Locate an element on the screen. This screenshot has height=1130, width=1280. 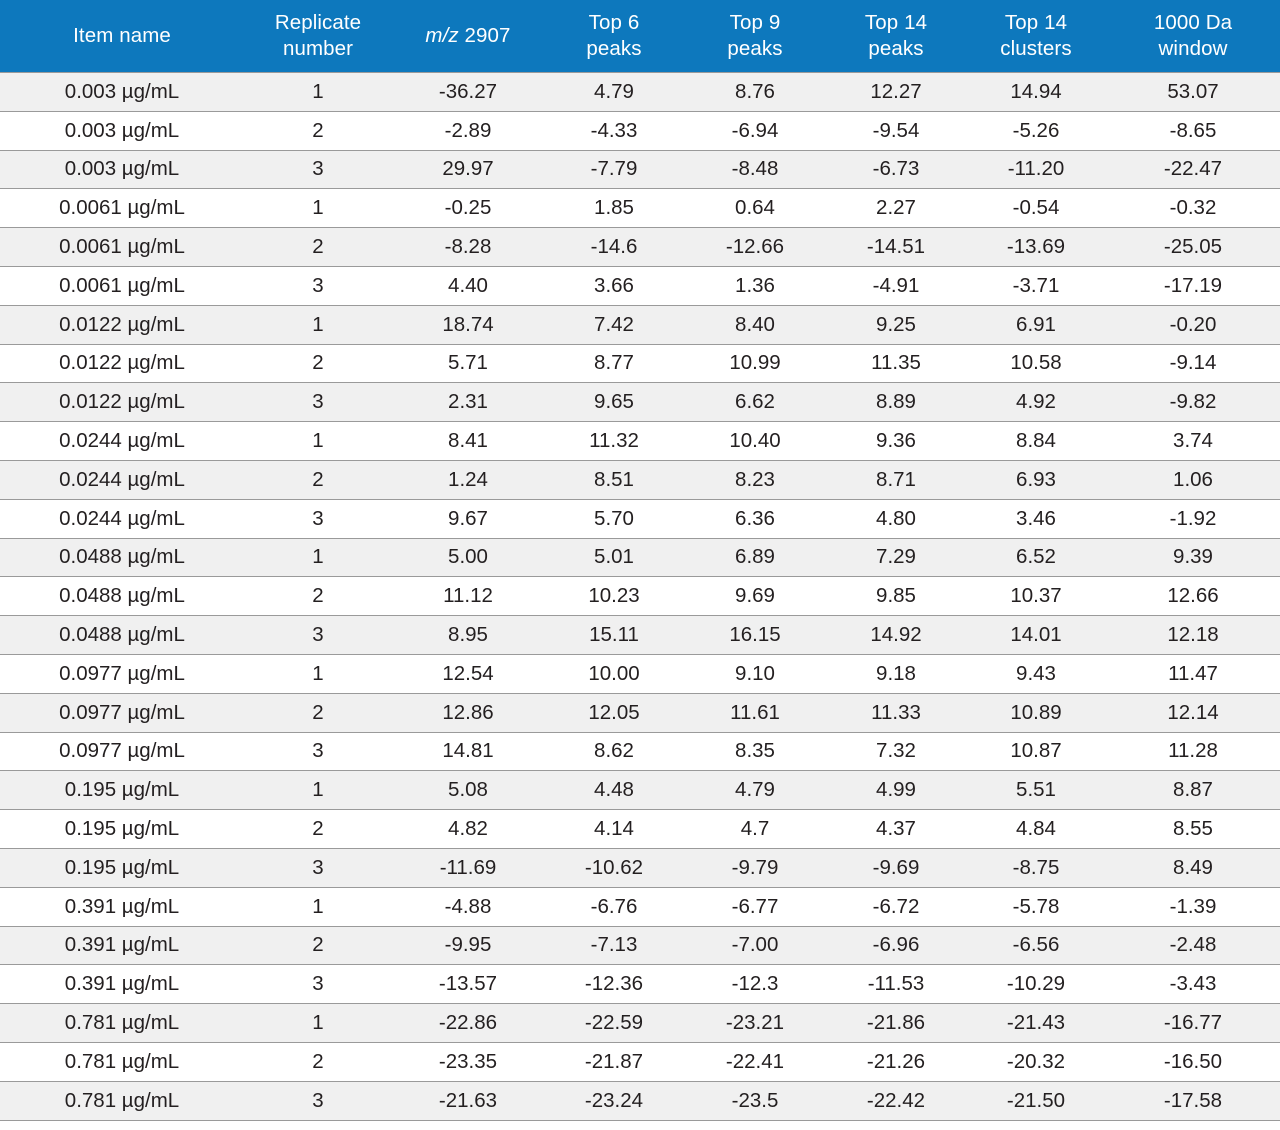
cell-top_6_peaks: -23.24 is located at coordinates (614, 1100).